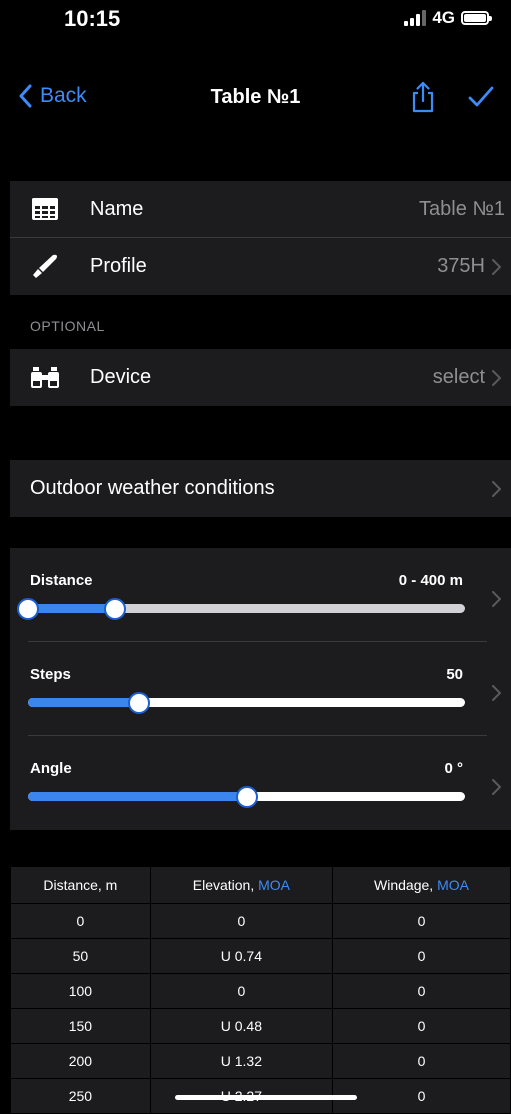  I want to click on distance-slider-value: 0 - 400 m, so click(430, 580).